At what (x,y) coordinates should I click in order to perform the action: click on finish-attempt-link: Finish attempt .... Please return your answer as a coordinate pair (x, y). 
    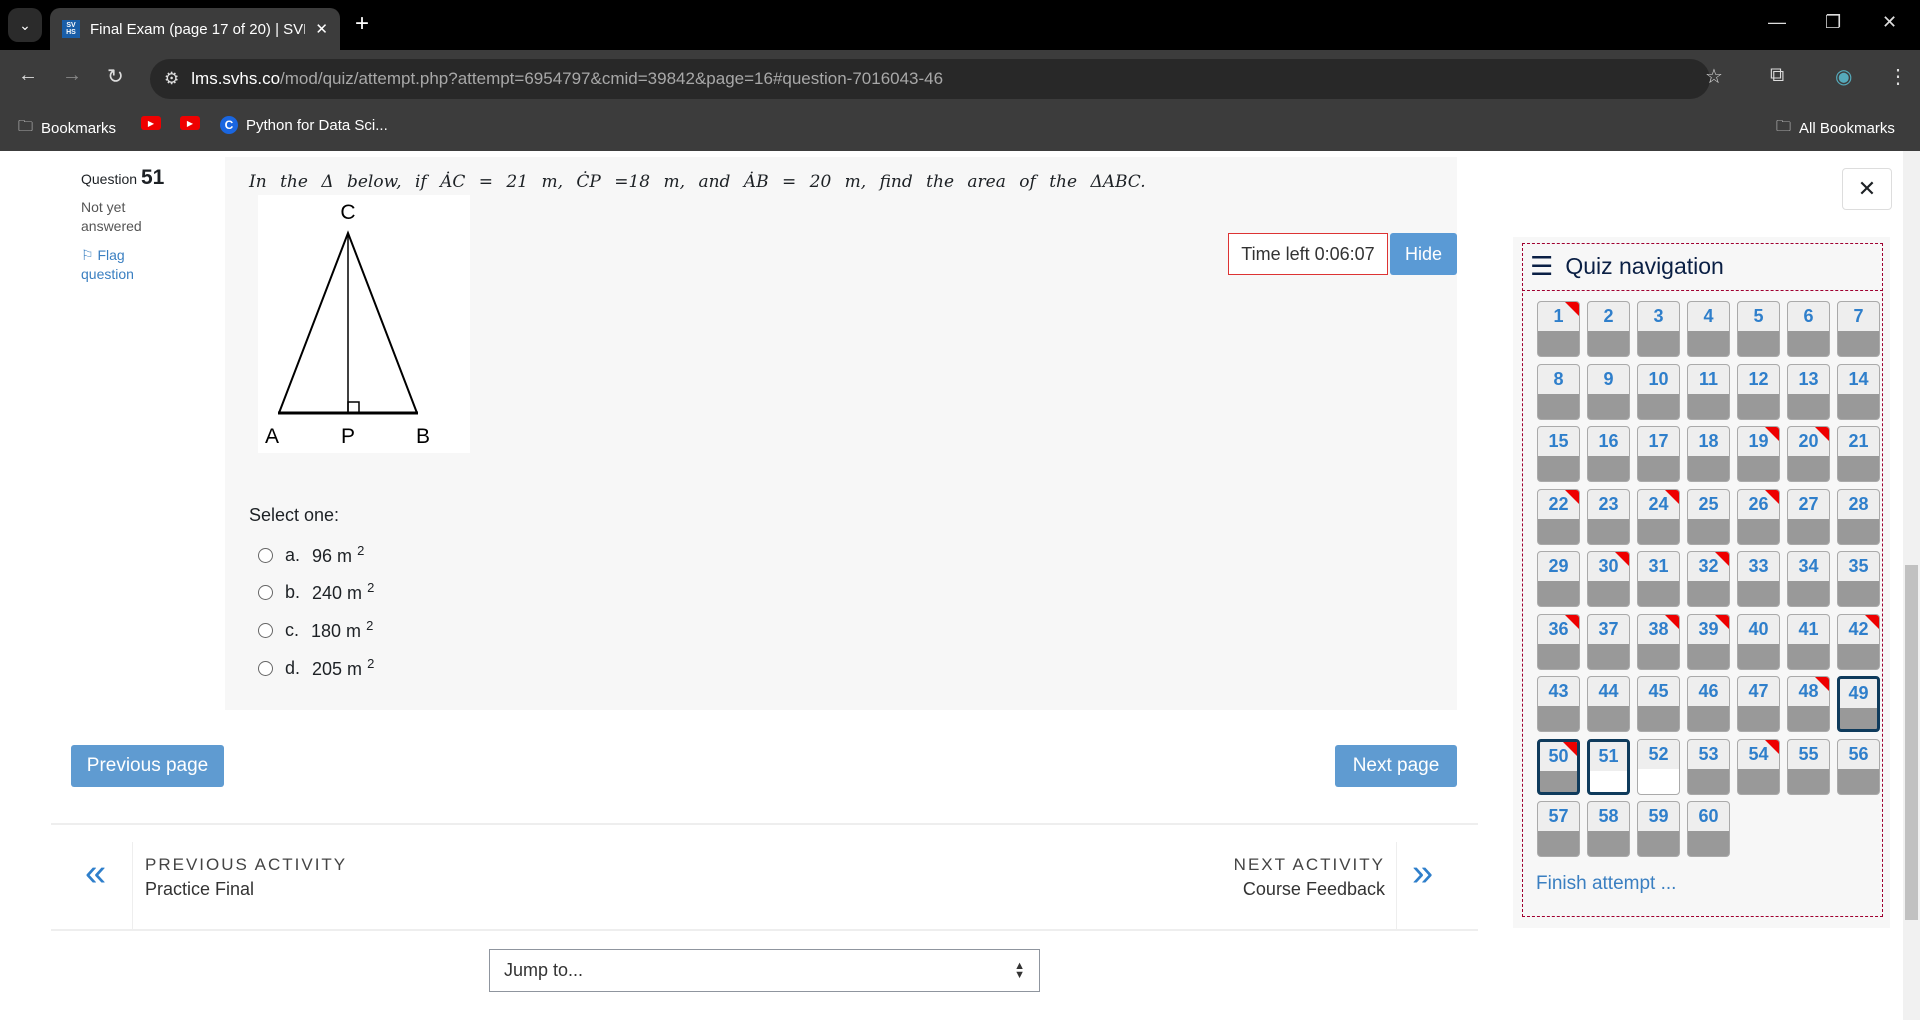
    Looking at the image, I should click on (1606, 884).